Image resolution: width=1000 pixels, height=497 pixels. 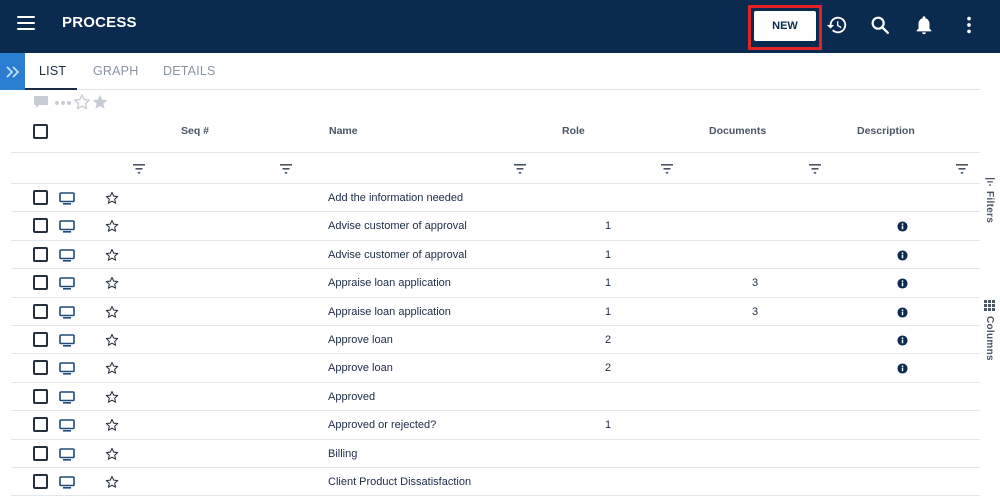 I want to click on table-row: Add the information needed, so click(x=495, y=198).